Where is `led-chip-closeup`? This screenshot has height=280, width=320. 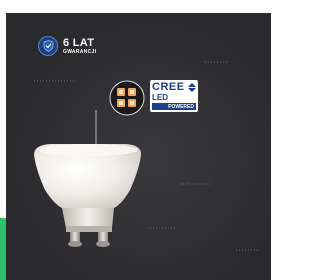 led-chip-closeup is located at coordinates (127, 98).